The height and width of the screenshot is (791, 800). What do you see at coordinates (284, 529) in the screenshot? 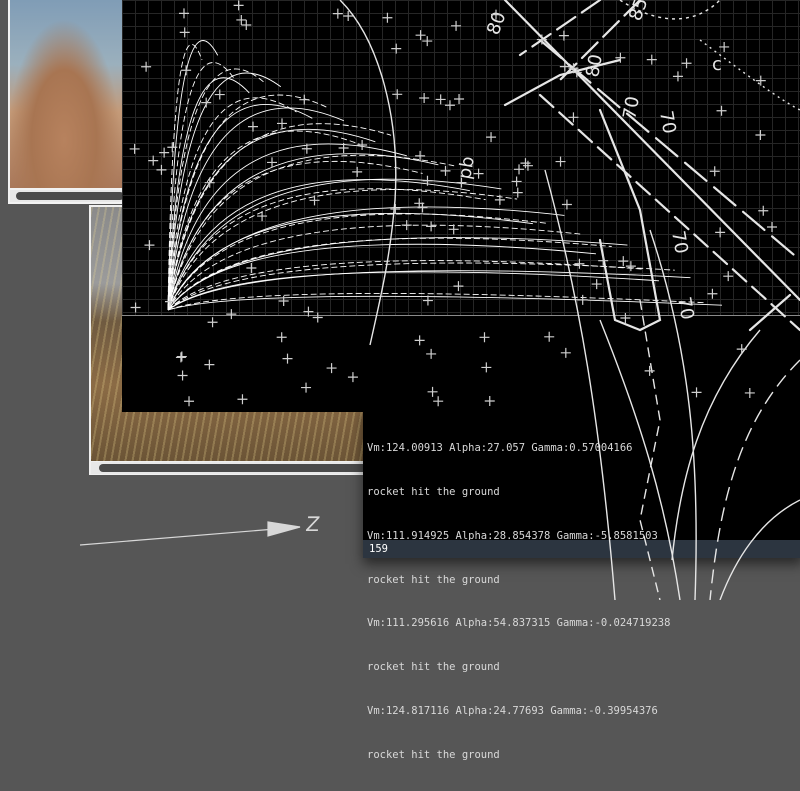
I see `arrowhead-icon` at bounding box center [284, 529].